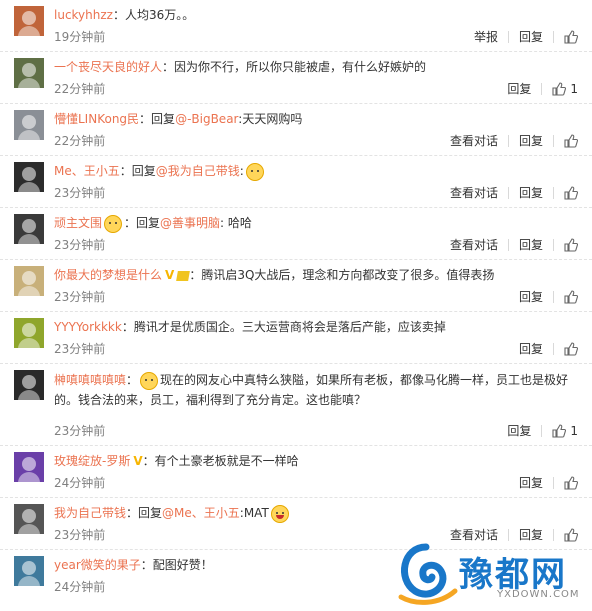 The height and width of the screenshot is (611, 592). I want to click on username-link: 顽主文围, so click(78, 223).